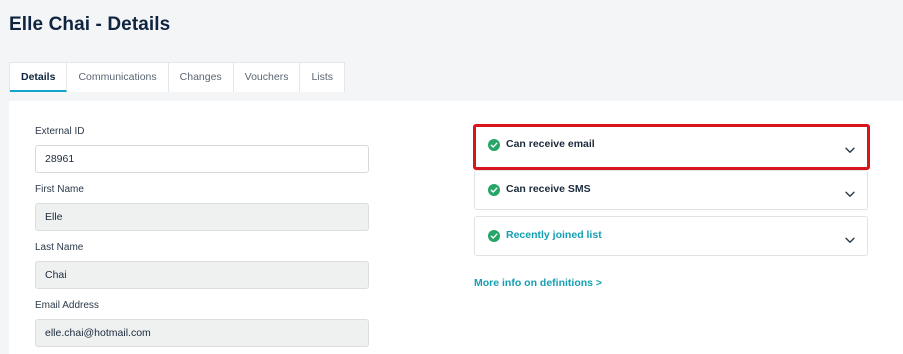 This screenshot has width=903, height=354. I want to click on page-title: Elle Chai - Details, so click(90, 24).